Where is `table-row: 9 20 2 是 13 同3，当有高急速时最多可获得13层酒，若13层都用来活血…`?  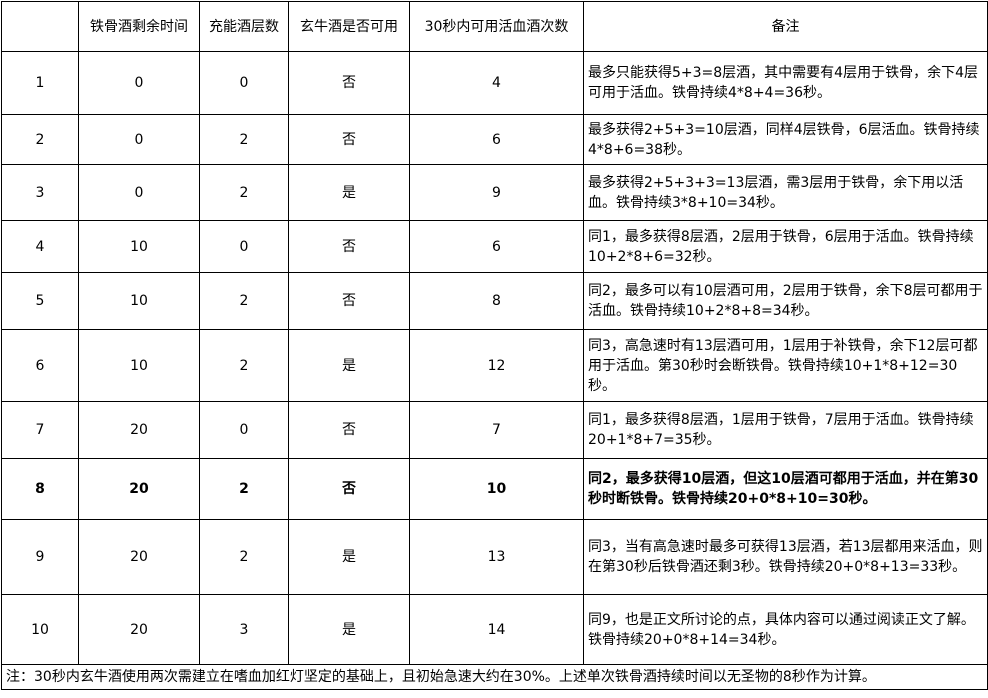 table-row: 9 20 2 是 13 同3，当有高急速时最多可获得13层酒，若13层都用来活血… is located at coordinates (494, 557).